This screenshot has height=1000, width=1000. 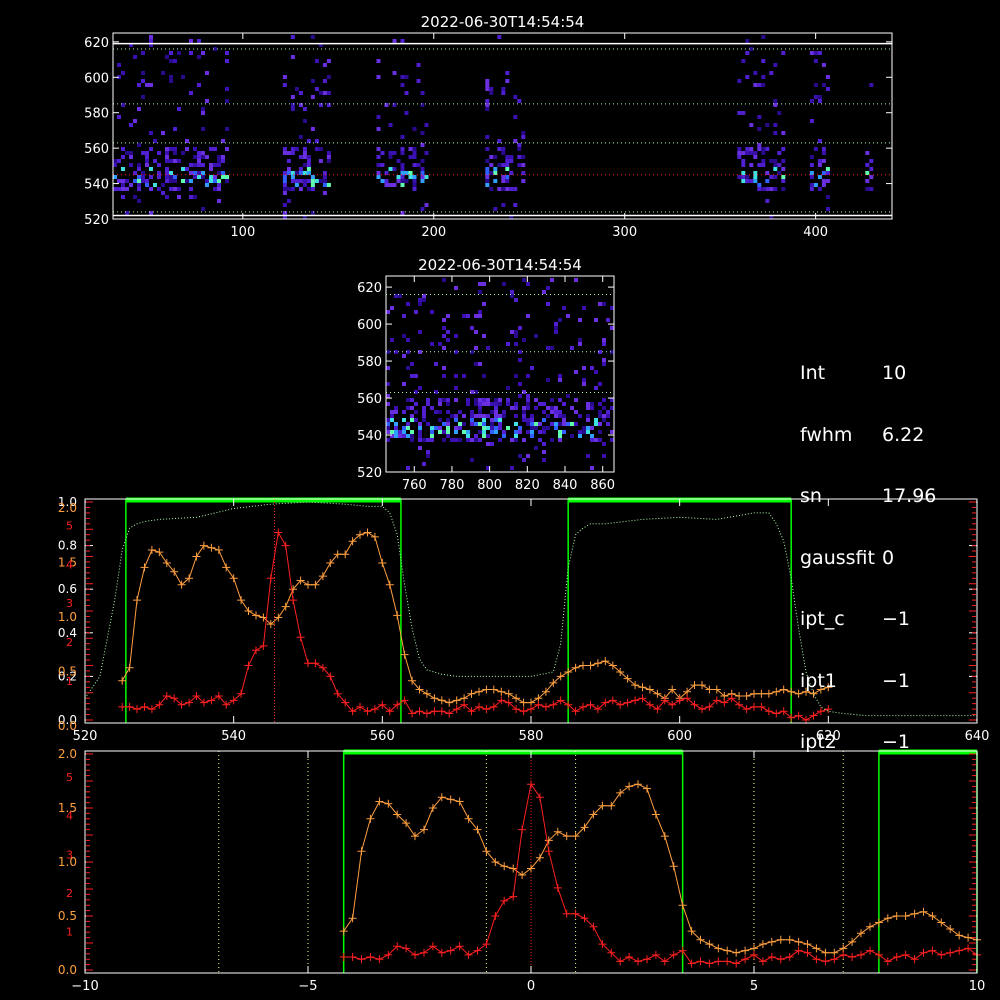 What do you see at coordinates (67, 508) in the screenshot?
I see `y-tick-label-orange: 2.0` at bounding box center [67, 508].